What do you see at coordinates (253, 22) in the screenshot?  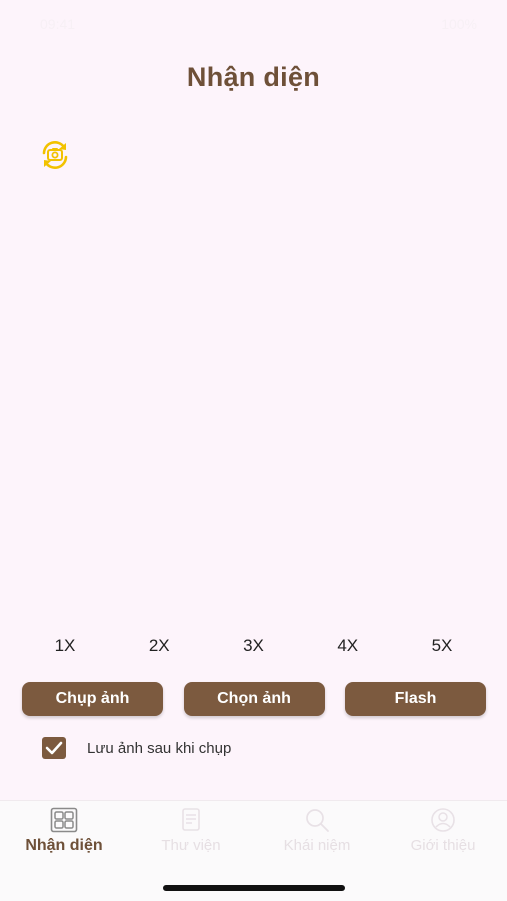 I see `status-bar: 09:41 100%` at bounding box center [253, 22].